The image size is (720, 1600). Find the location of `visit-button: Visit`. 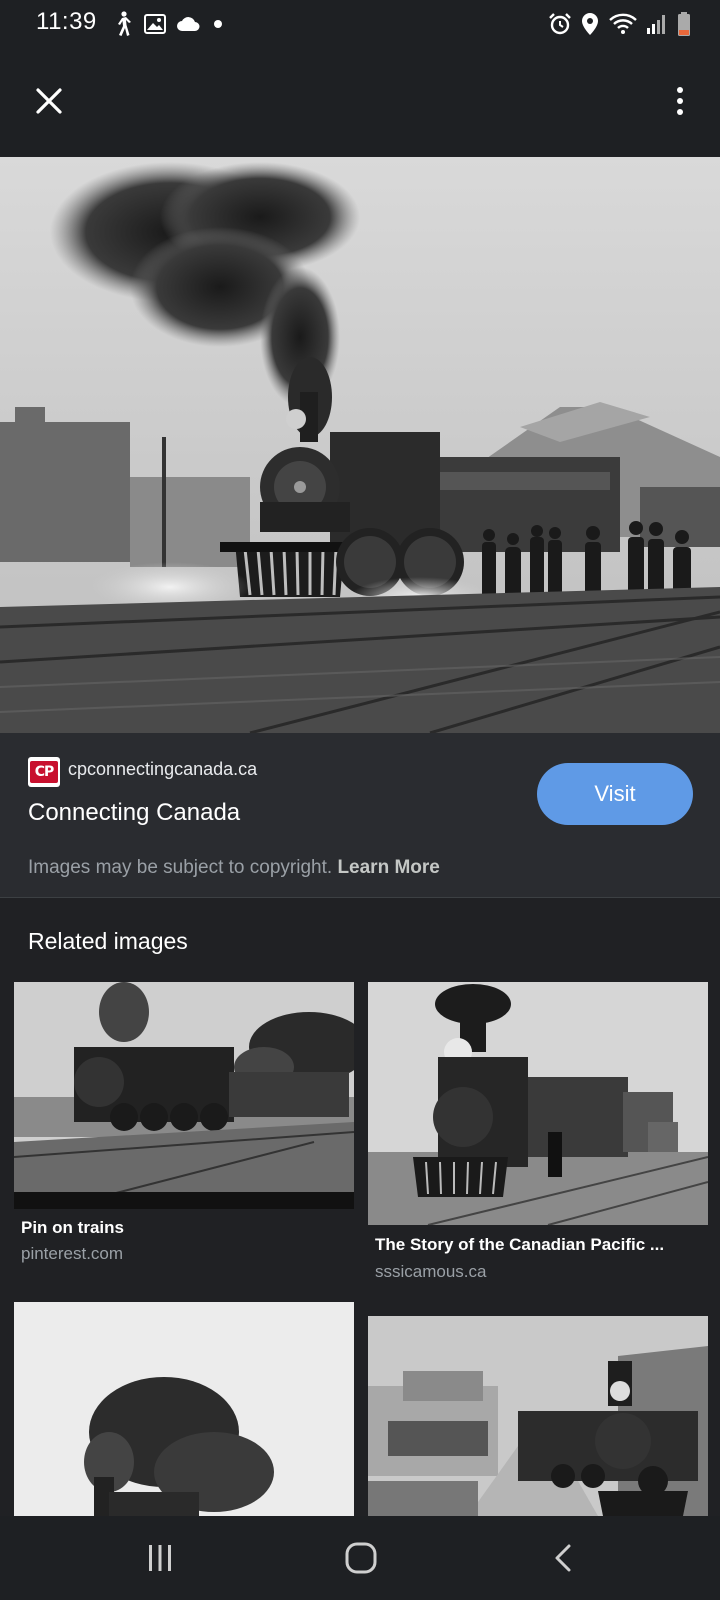

visit-button: Visit is located at coordinates (615, 794).